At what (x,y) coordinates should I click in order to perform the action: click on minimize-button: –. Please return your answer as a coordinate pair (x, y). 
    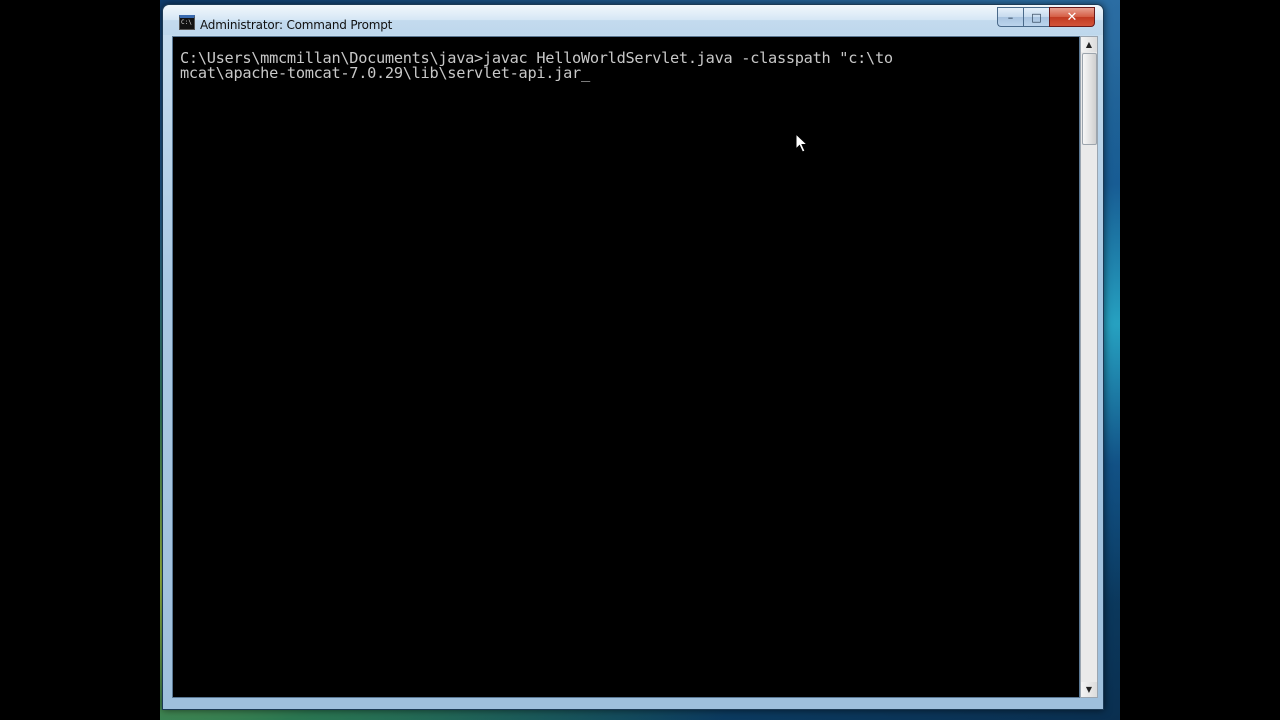
    Looking at the image, I should click on (1010, 17).